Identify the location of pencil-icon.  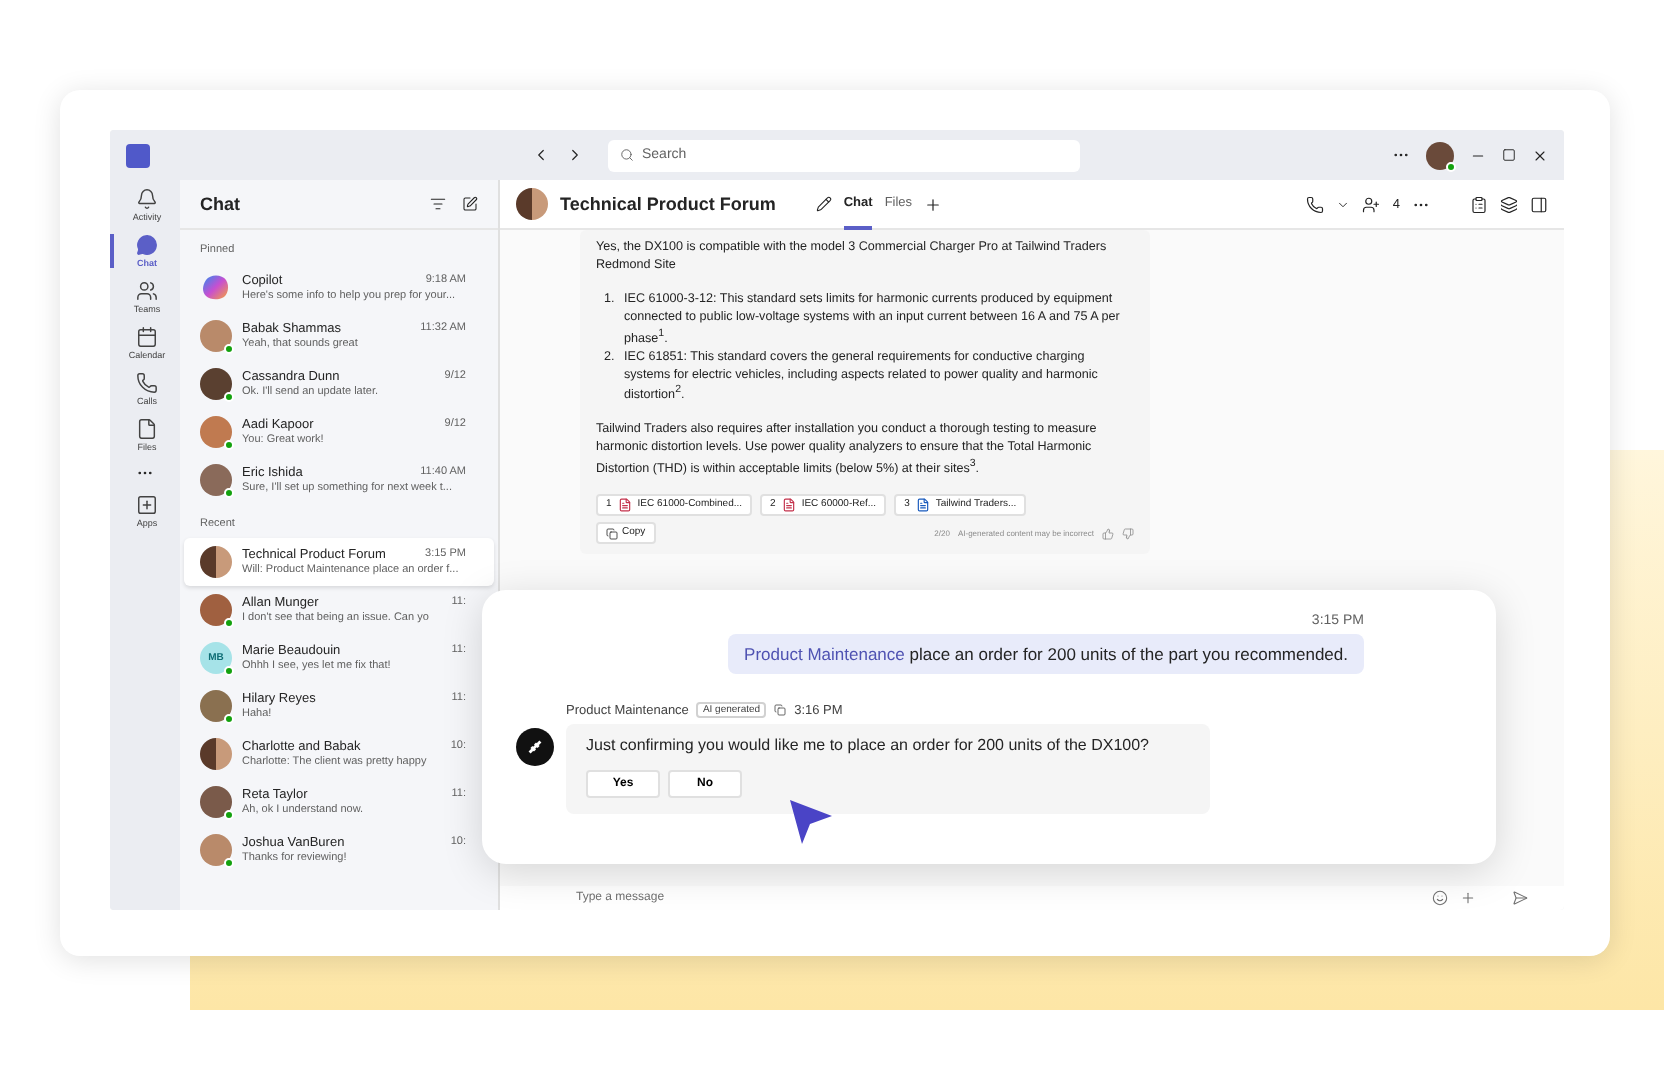
(823, 204).